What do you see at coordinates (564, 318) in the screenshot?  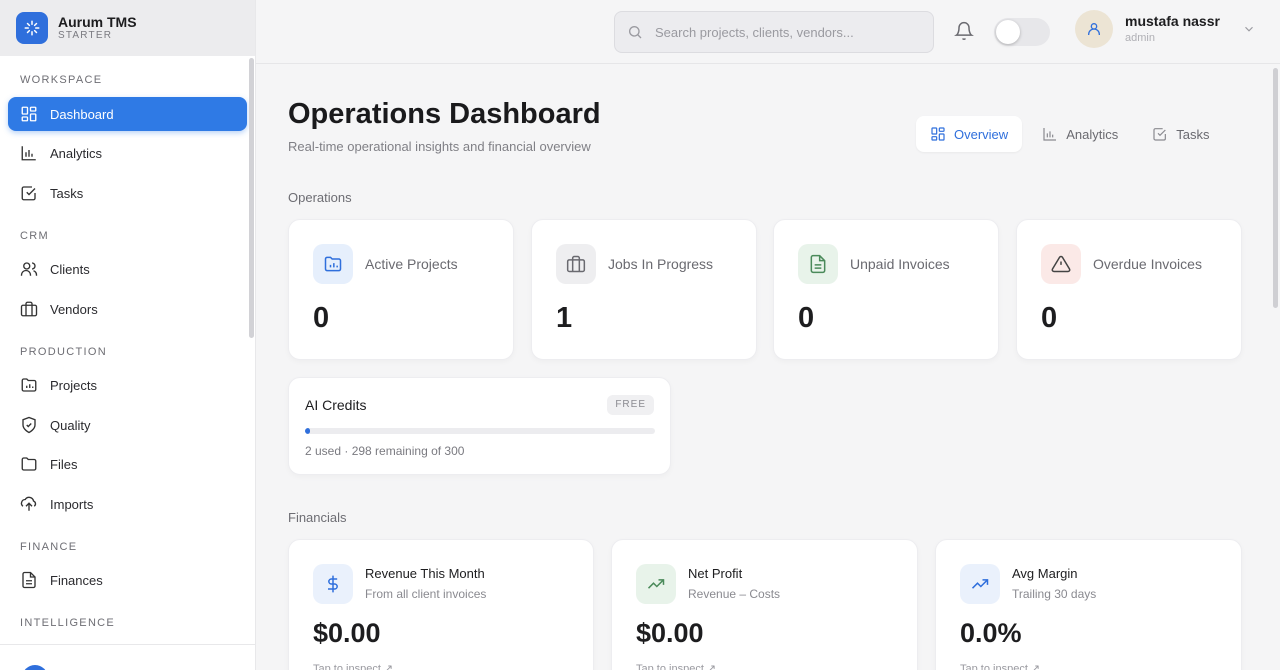 I see `stat-value: 1` at bounding box center [564, 318].